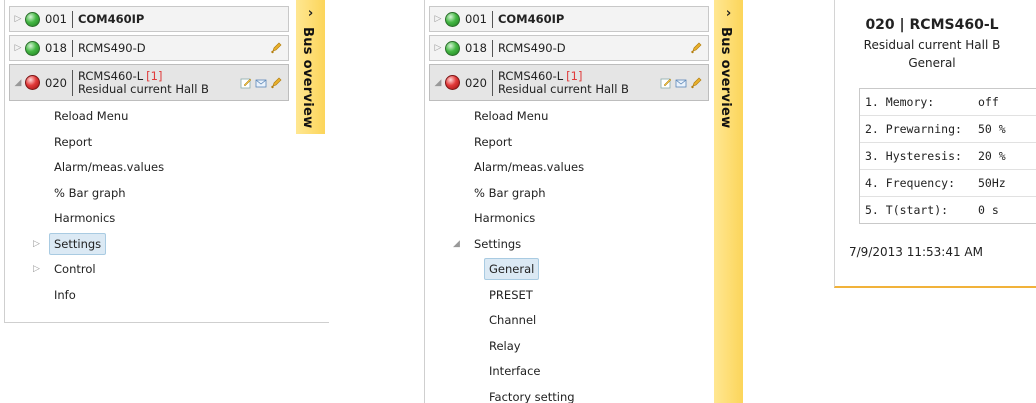  Describe the element at coordinates (988, 210) in the screenshot. I see `setting-value: 0 s` at that location.